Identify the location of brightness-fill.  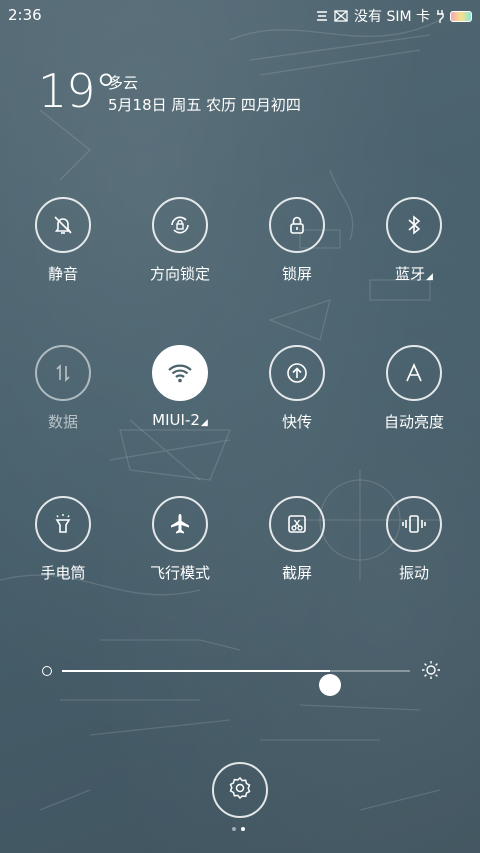
(196, 671).